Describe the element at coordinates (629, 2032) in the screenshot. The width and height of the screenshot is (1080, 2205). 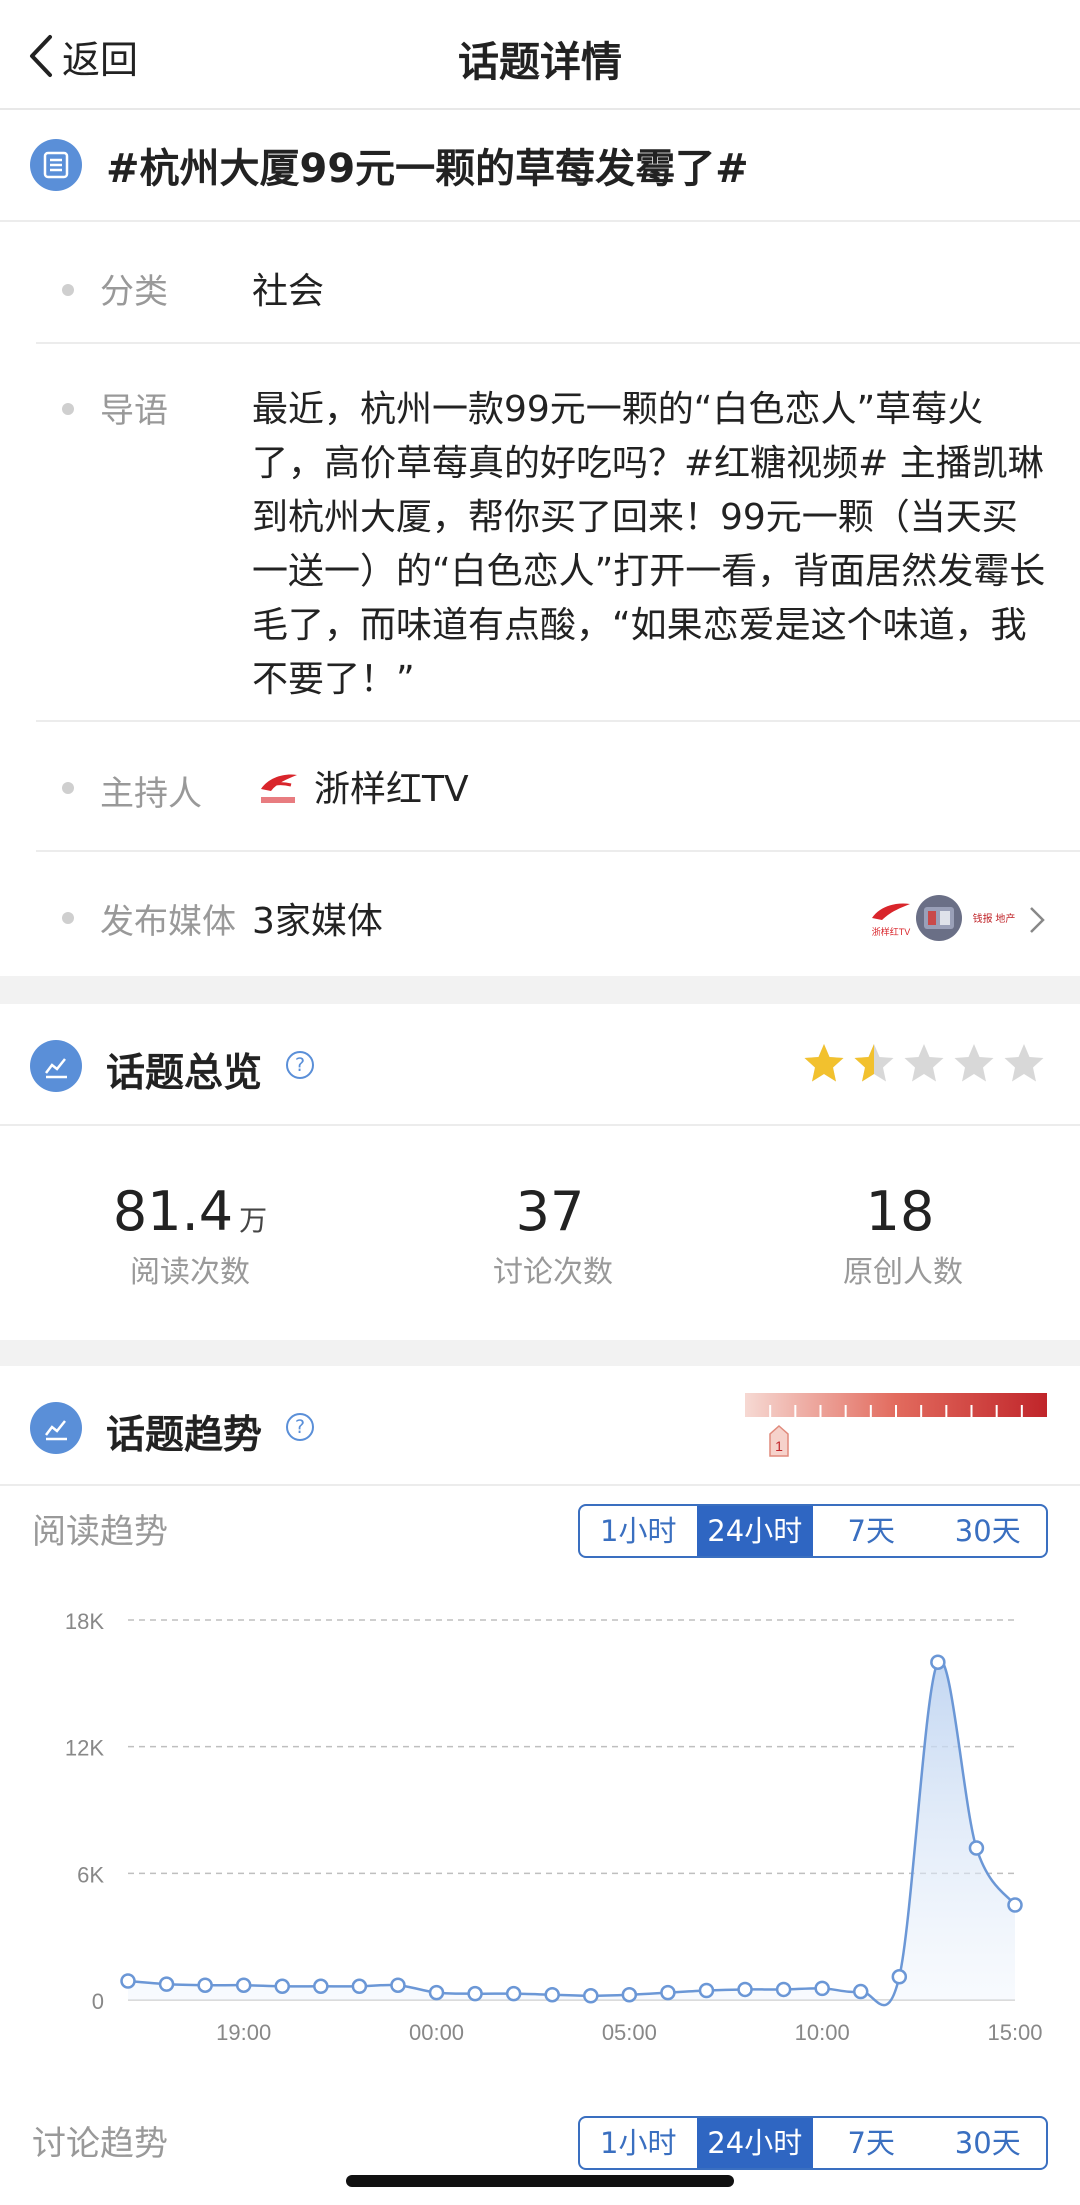
I see `x-tick-label: 05:00` at that location.